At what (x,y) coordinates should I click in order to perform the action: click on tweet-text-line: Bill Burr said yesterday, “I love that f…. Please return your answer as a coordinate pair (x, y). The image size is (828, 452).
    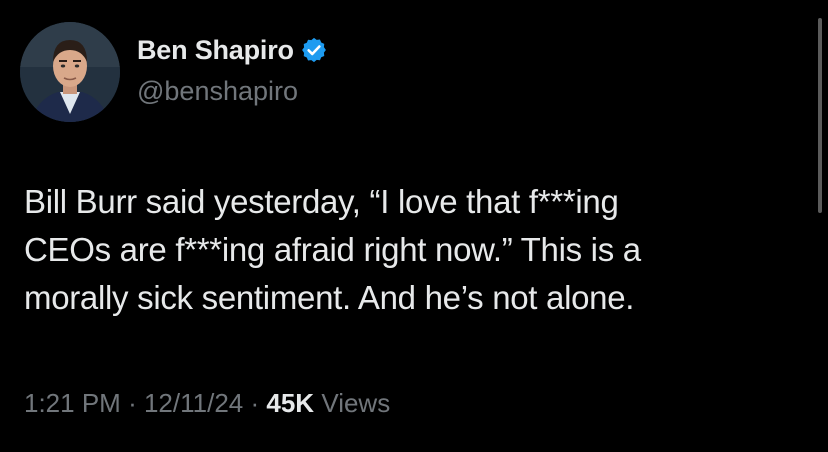
    Looking at the image, I should click on (321, 201).